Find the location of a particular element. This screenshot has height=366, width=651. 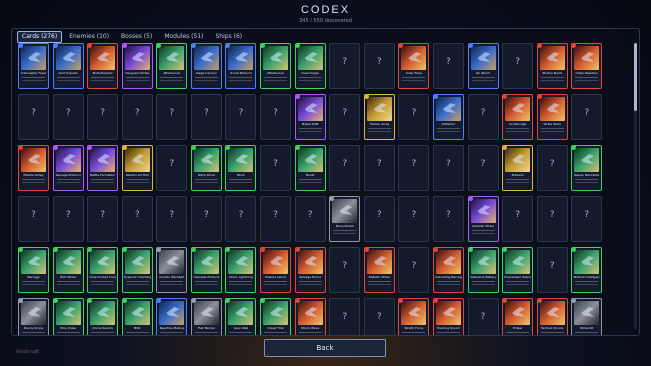

codex-card: Ember is located at coordinates (518, 316).